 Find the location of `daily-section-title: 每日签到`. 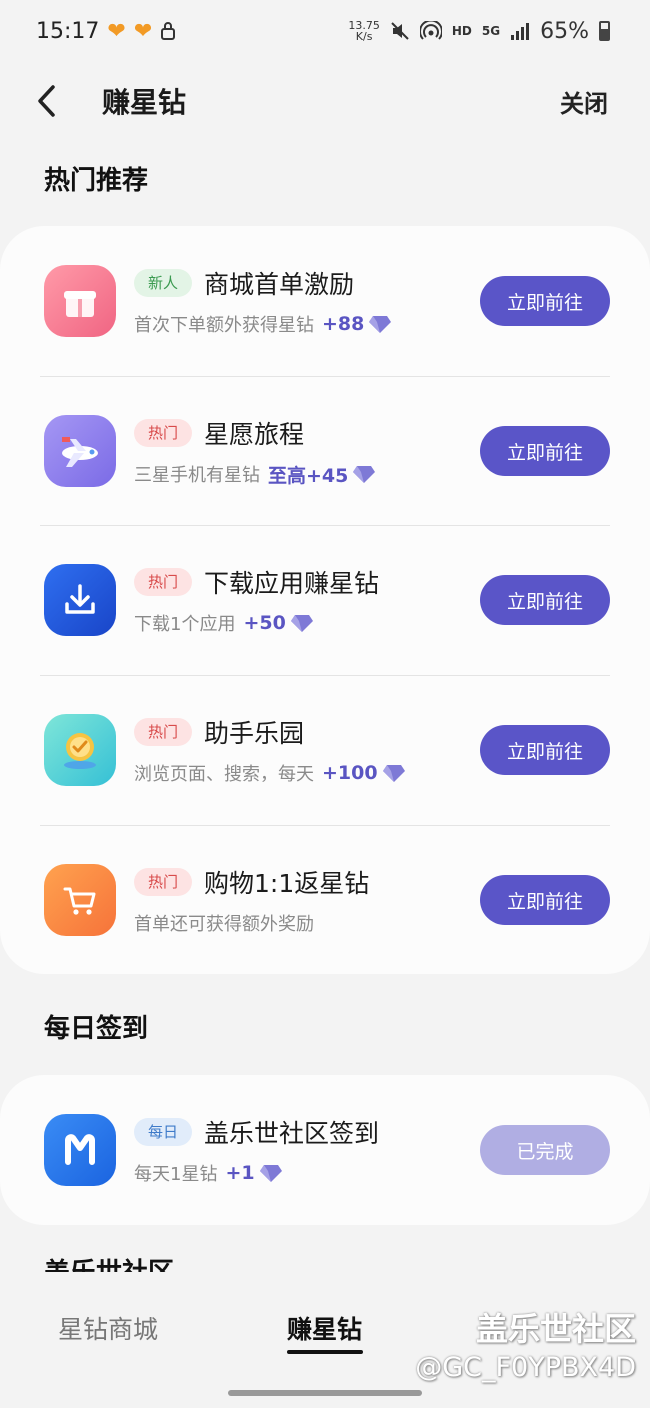

daily-section-title: 每日签到 is located at coordinates (96, 1029).